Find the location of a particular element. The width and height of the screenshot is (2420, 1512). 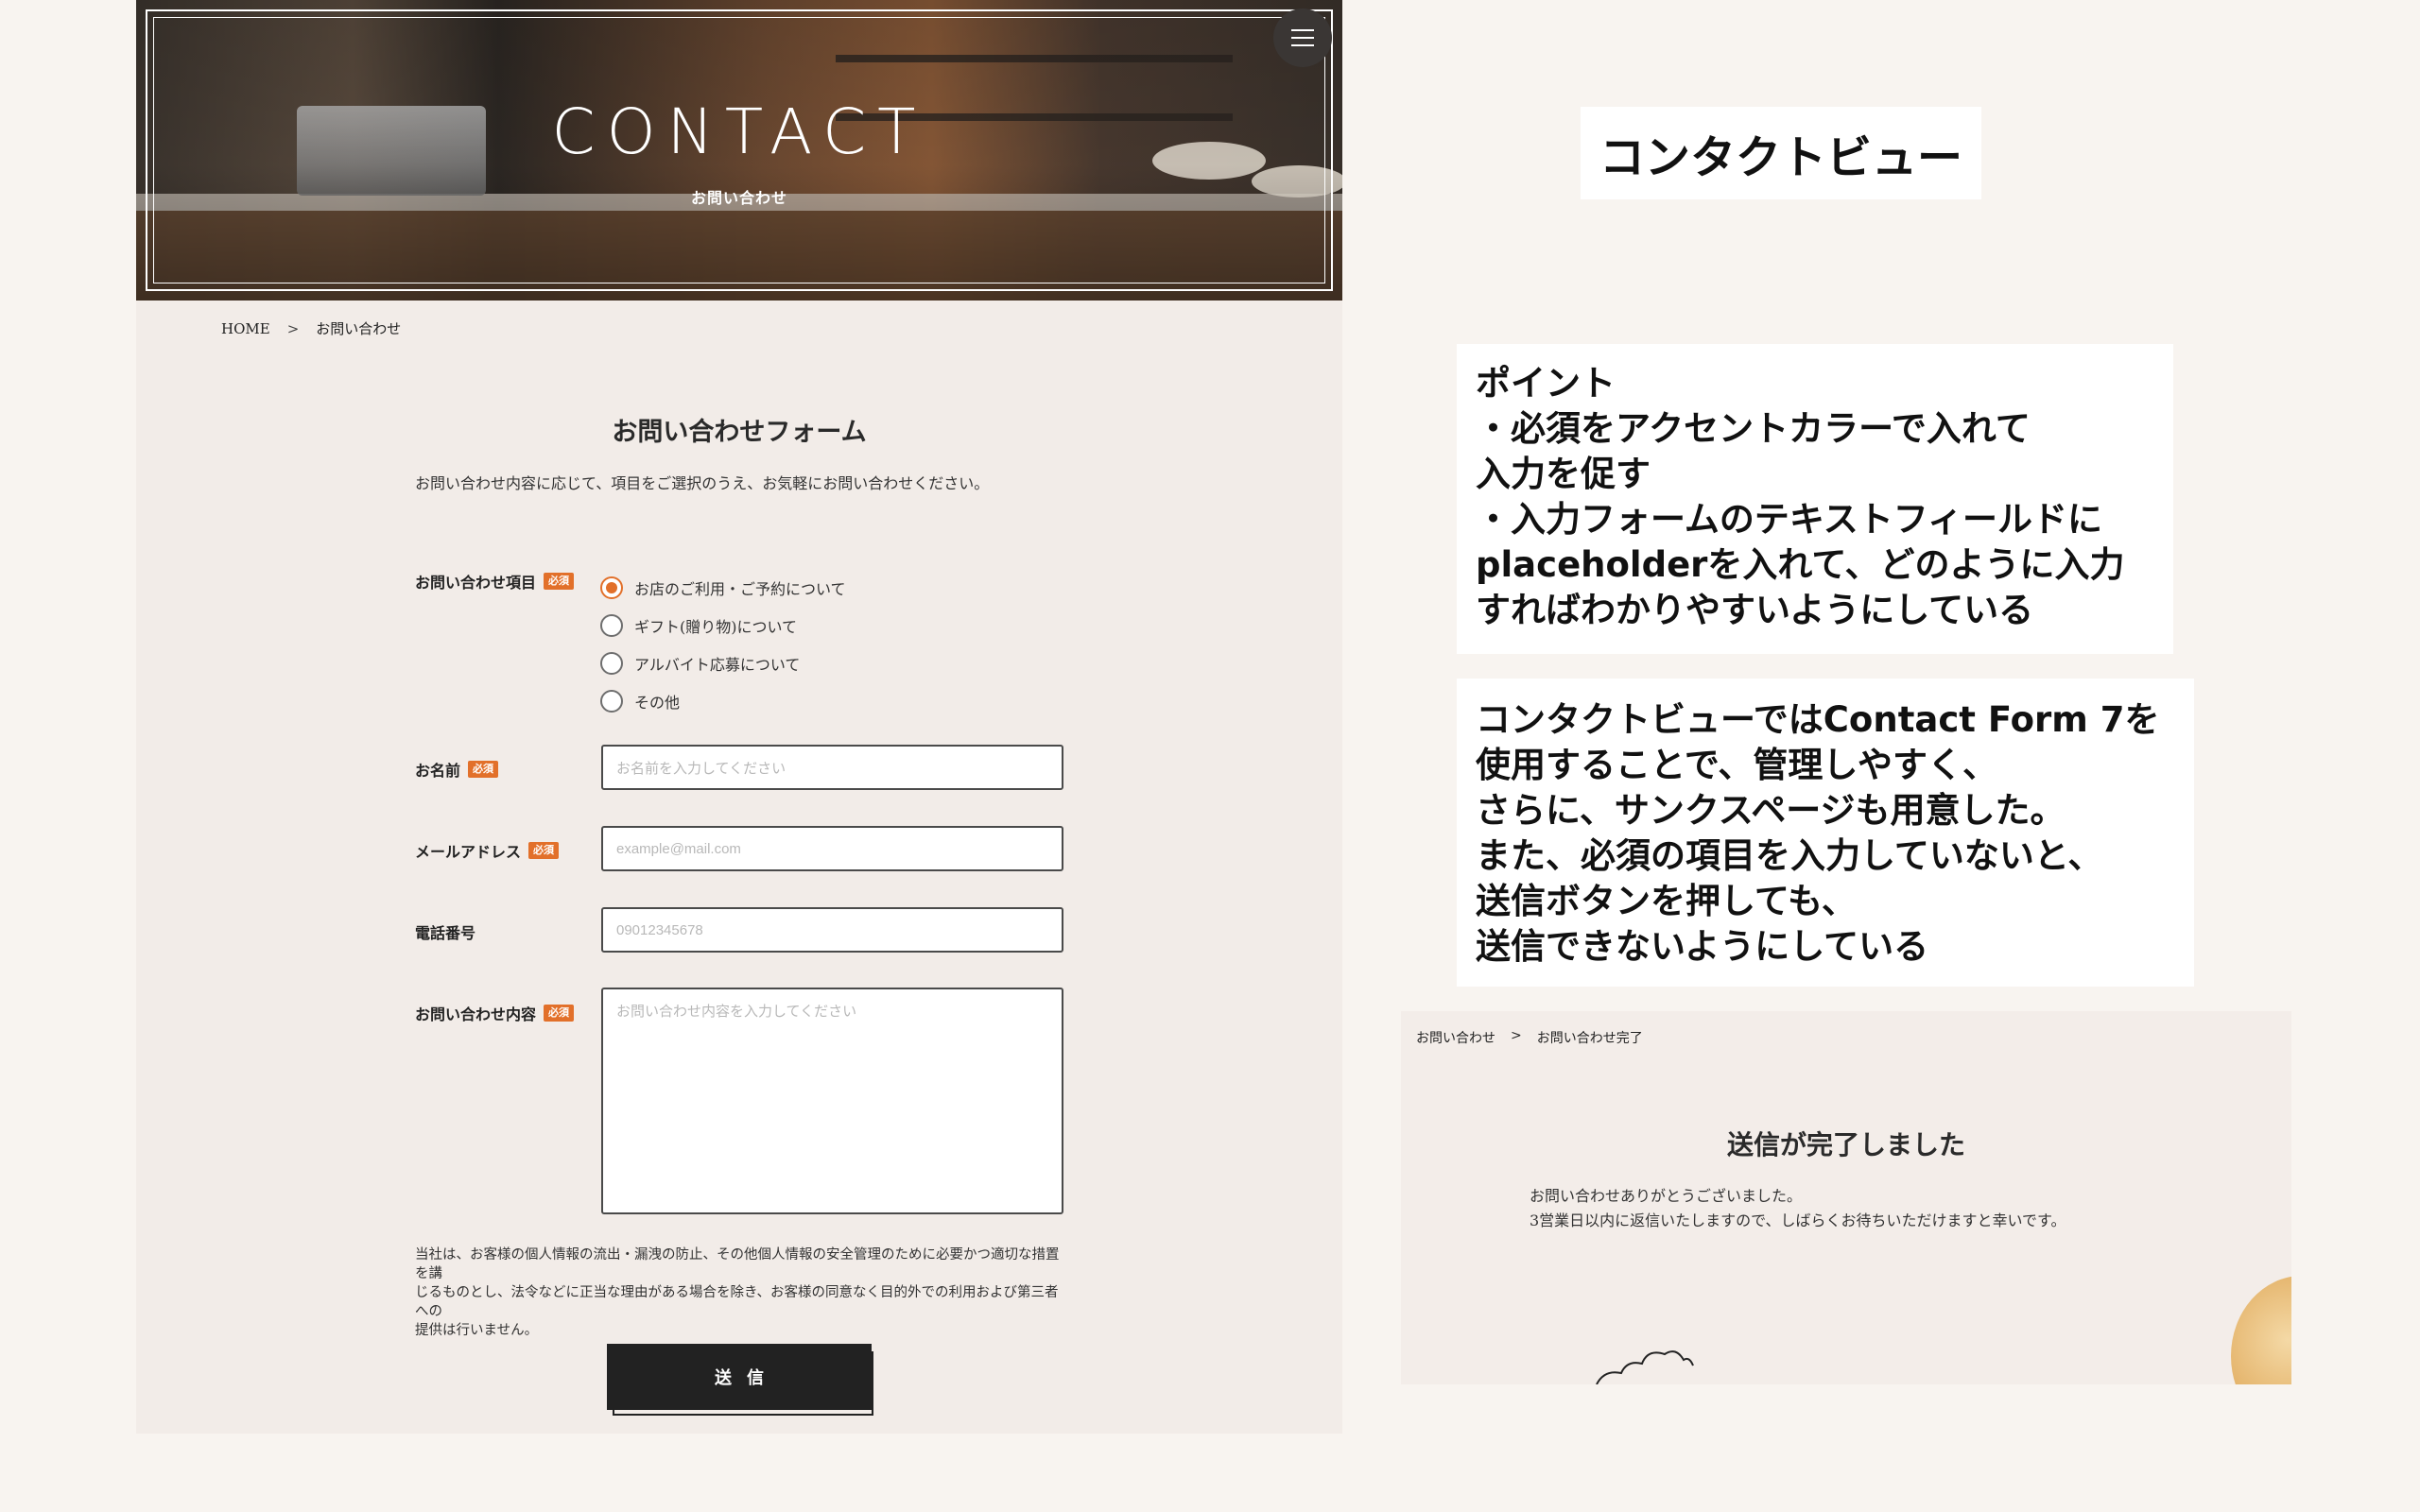

email-input: example@mail.com is located at coordinates (832, 848).